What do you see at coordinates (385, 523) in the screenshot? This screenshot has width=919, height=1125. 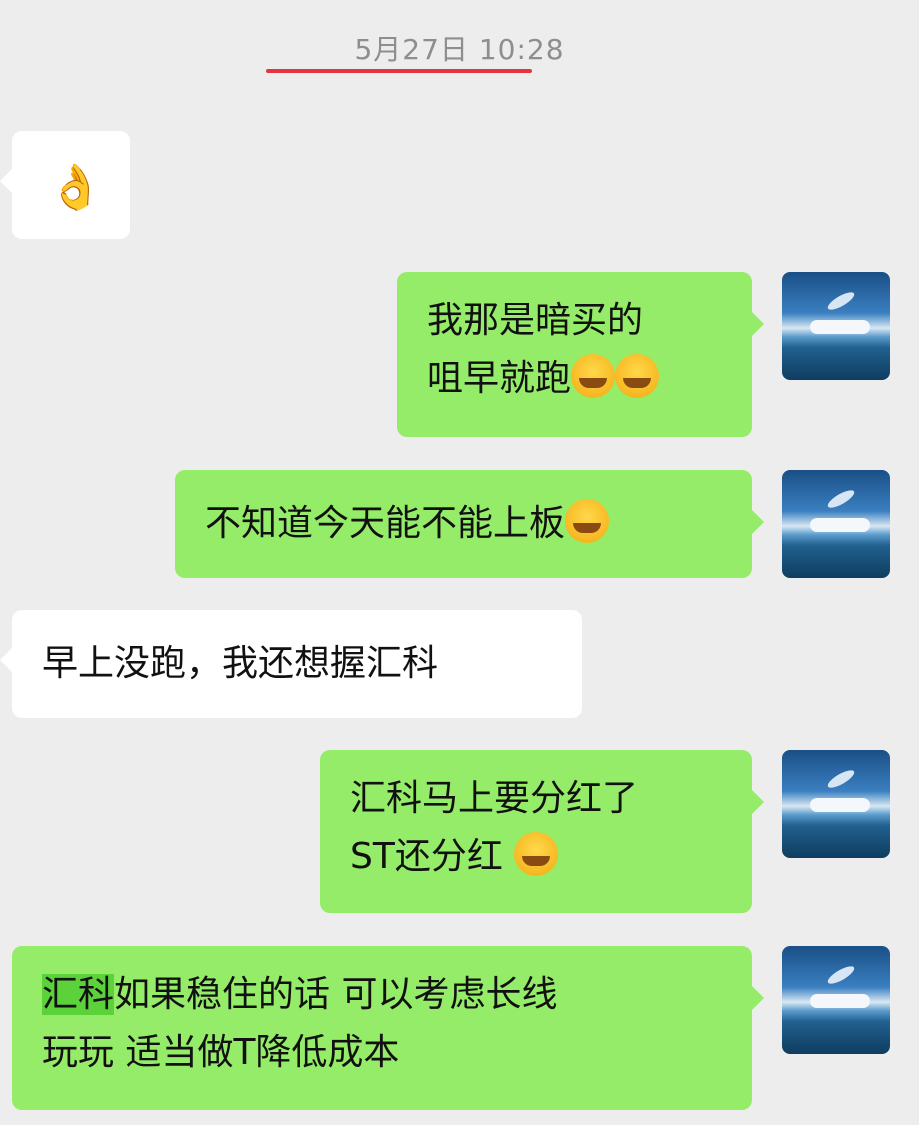 I see `message-text: 不知道今天能不能上板` at bounding box center [385, 523].